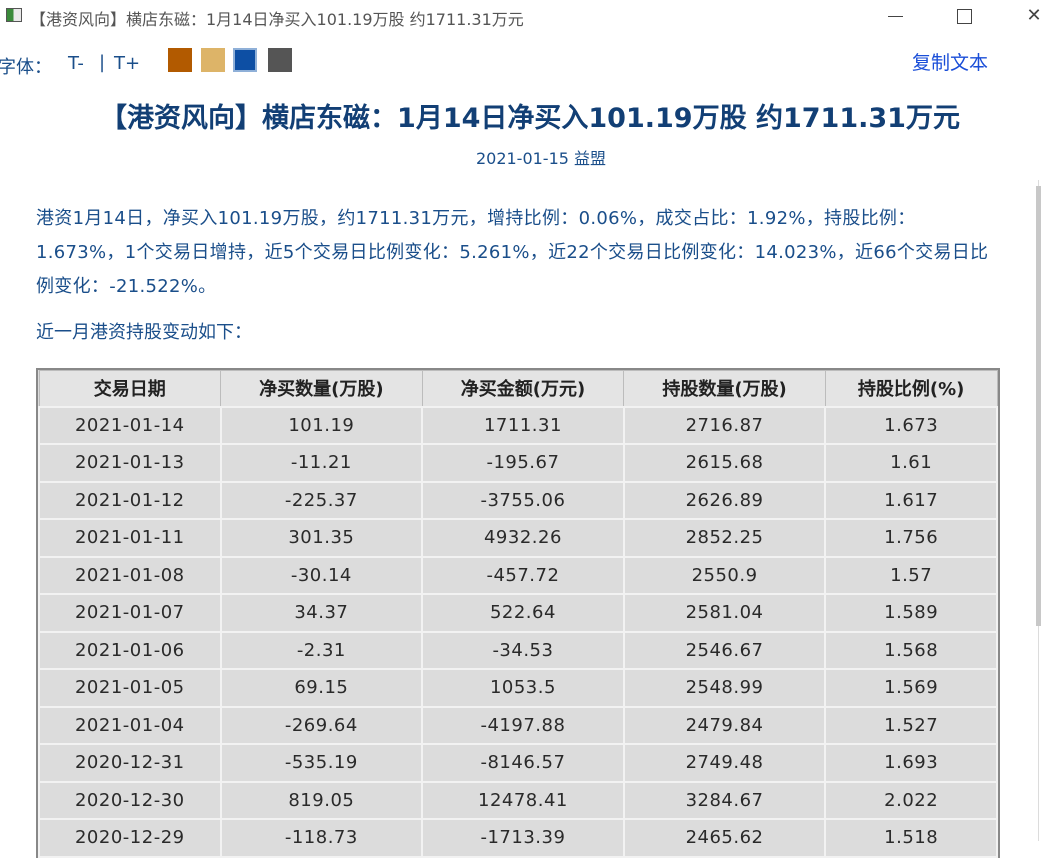 The height and width of the screenshot is (858, 1042). Describe the element at coordinates (321, 538) in the screenshot. I see `cell-net-buy-qty: 301.35` at that location.